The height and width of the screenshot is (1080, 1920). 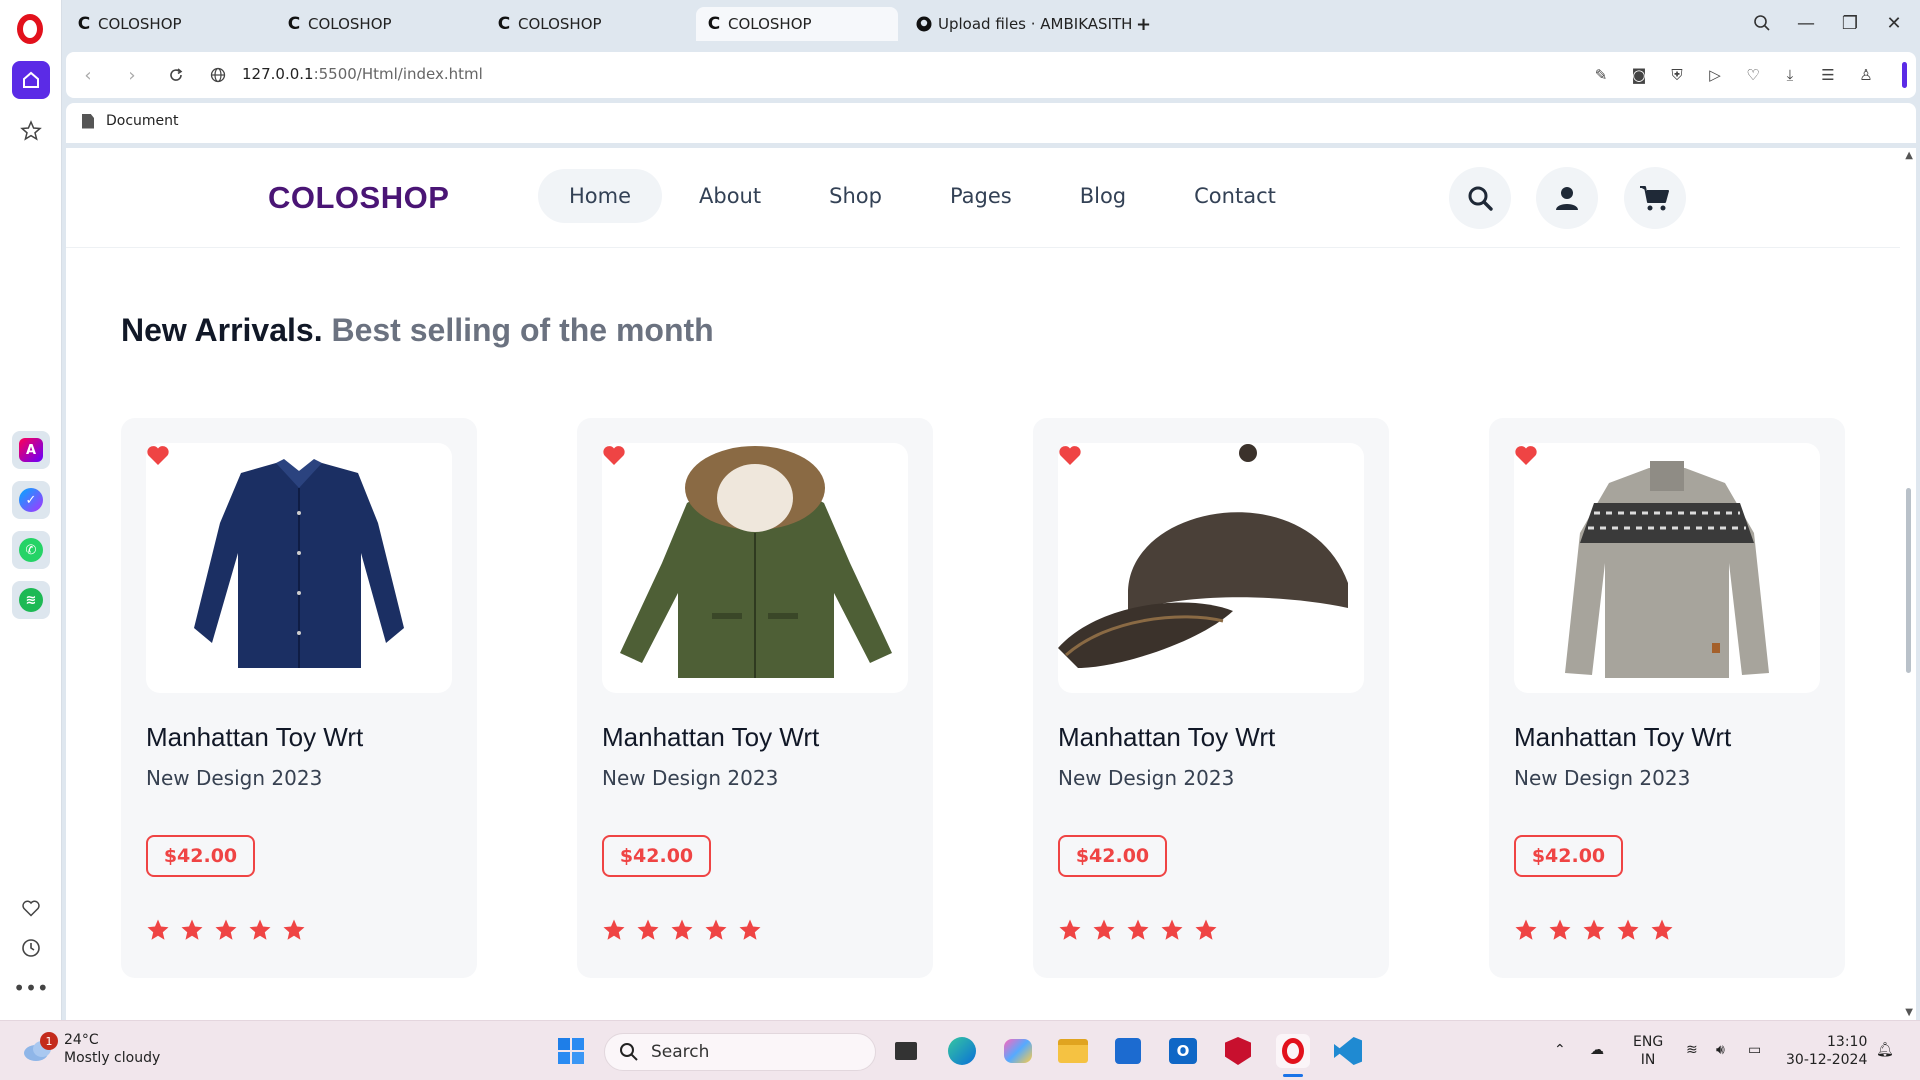 What do you see at coordinates (1238, 1051) in the screenshot?
I see `mcafee-icon` at bounding box center [1238, 1051].